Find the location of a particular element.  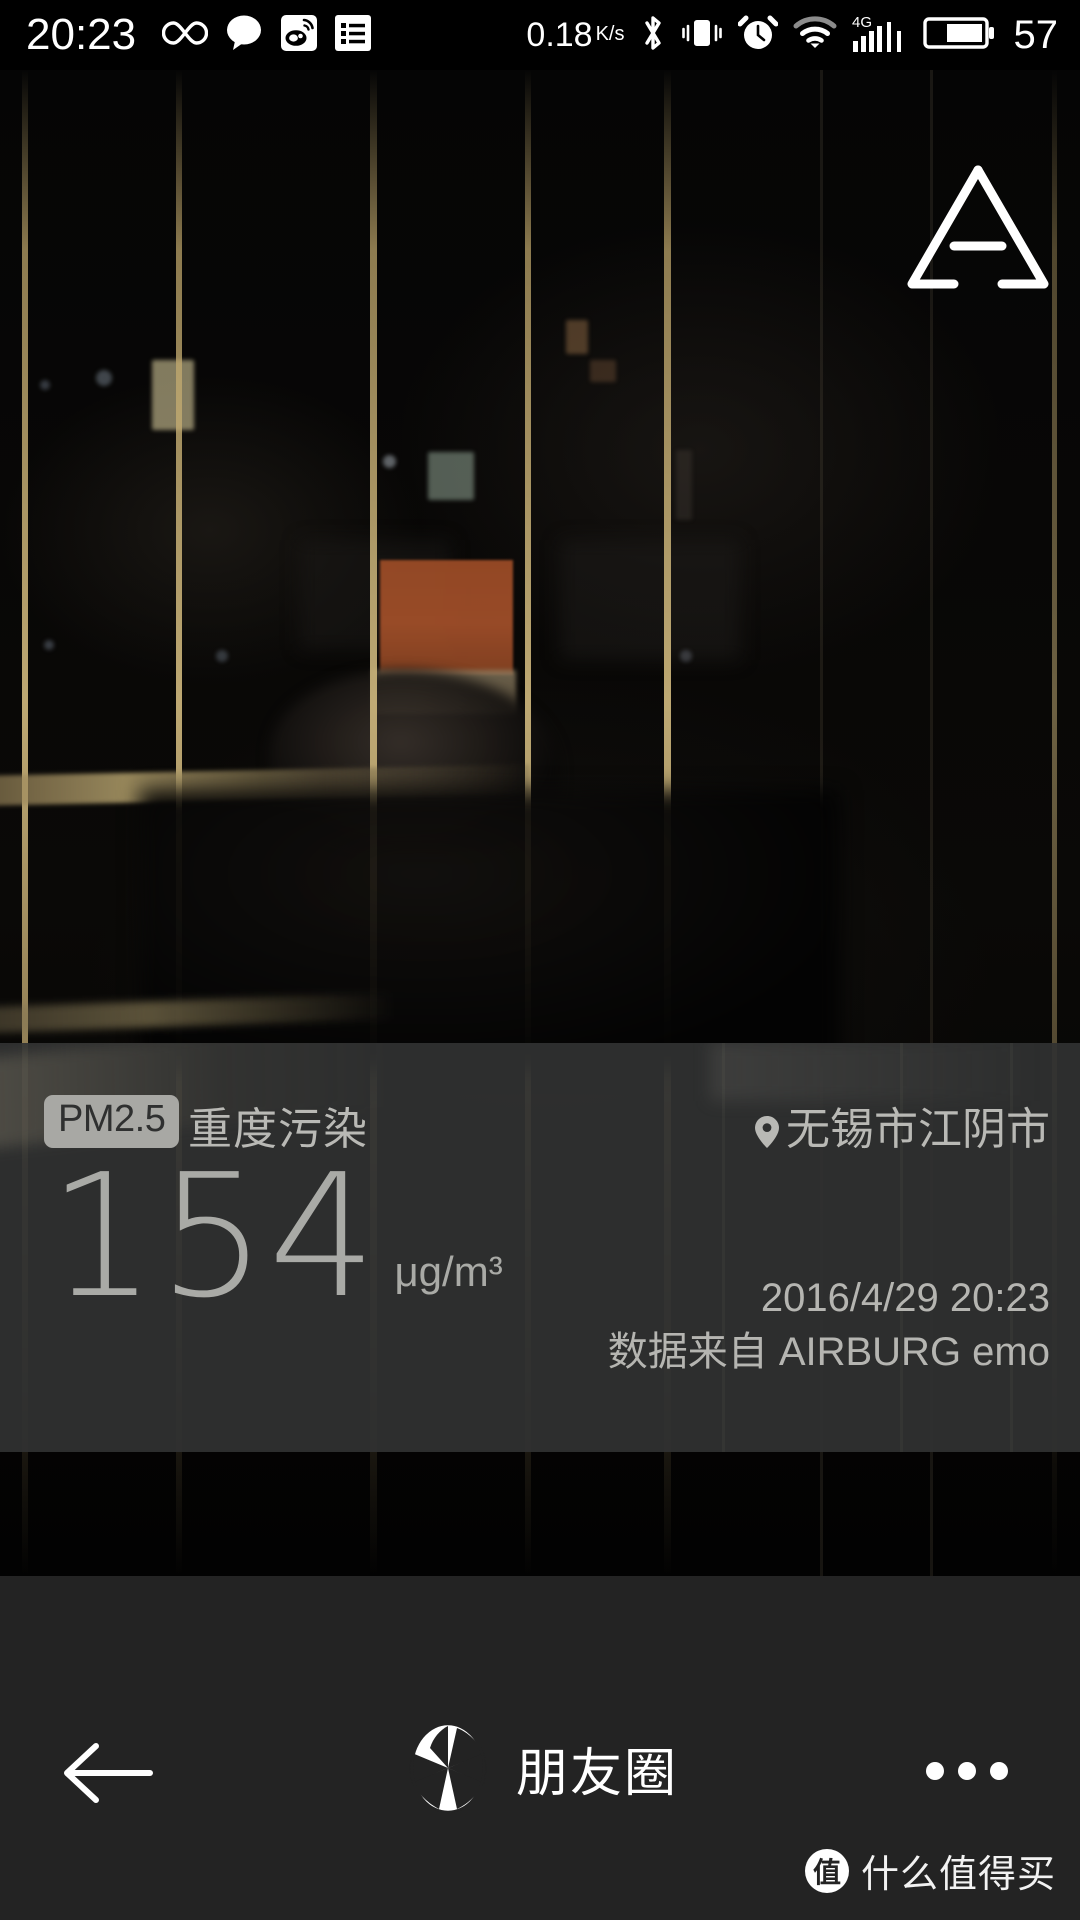

pm25-location: 无锡市江阴市 is located at coordinates (902, 1125).